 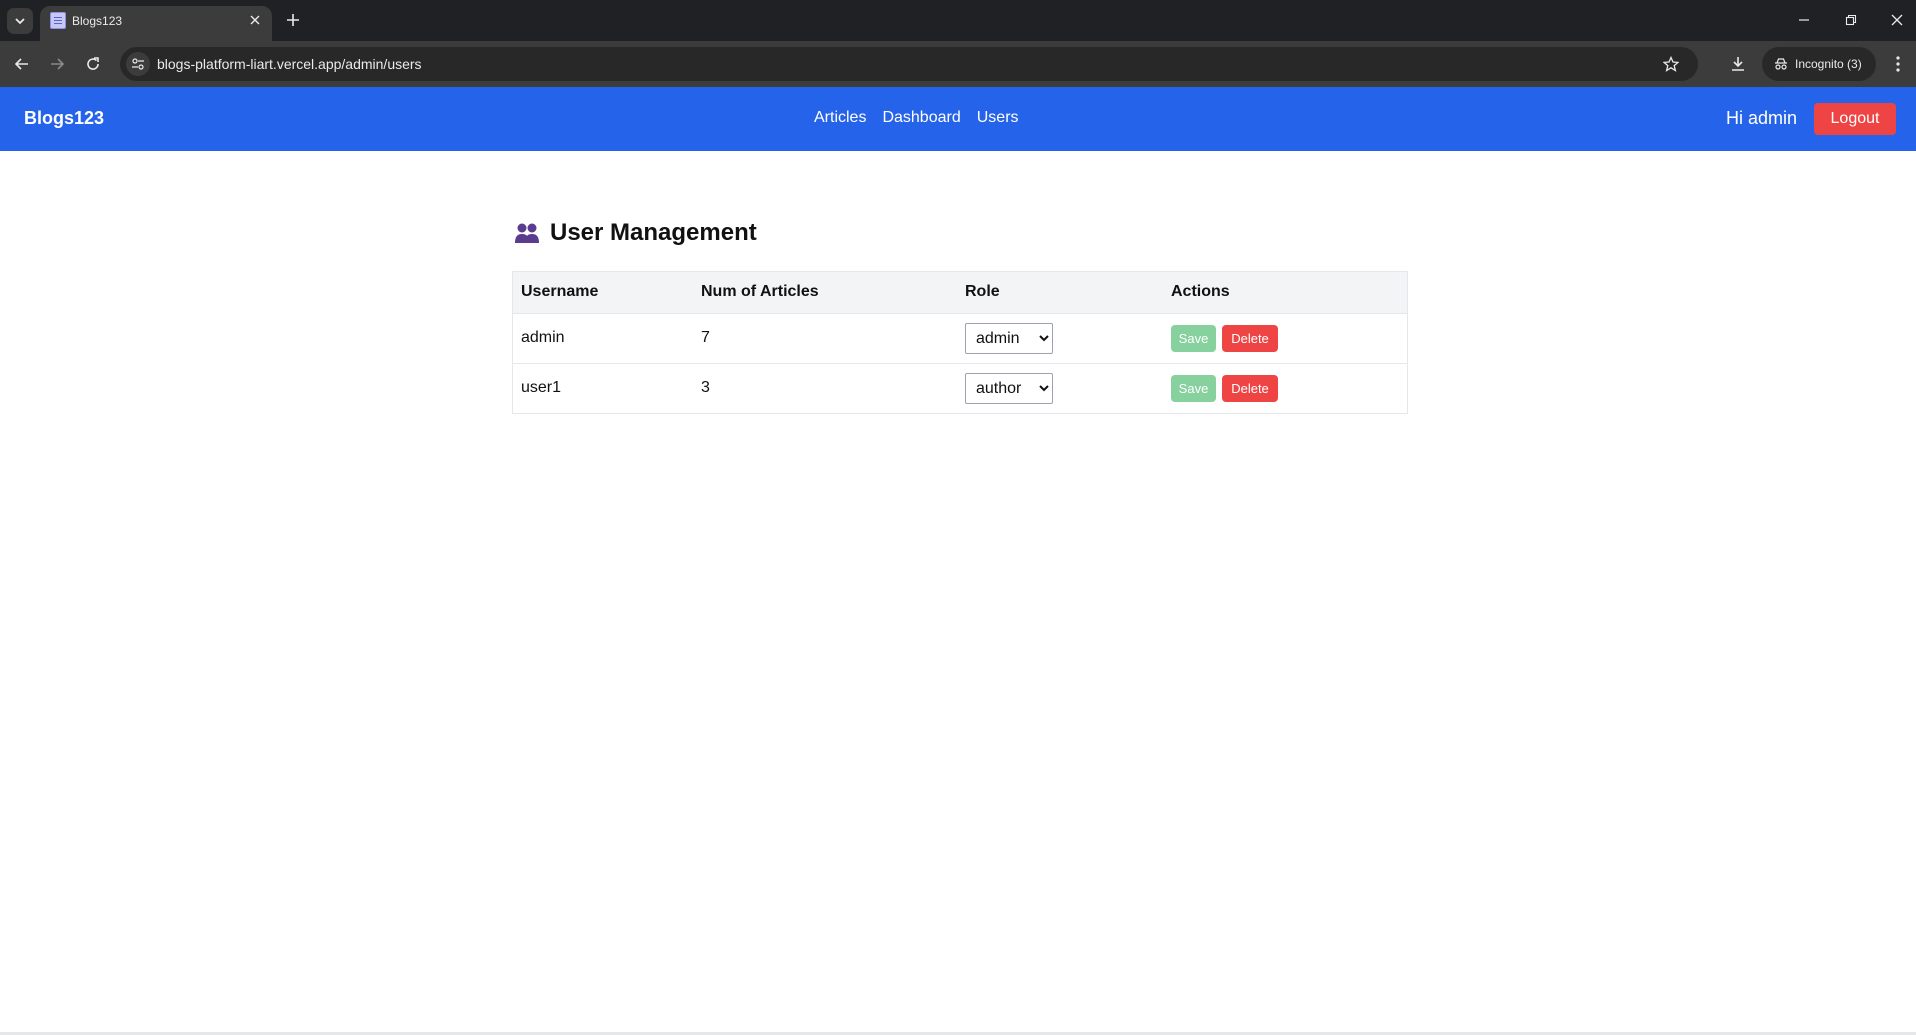 I want to click on role-select: admin, so click(x=1009, y=338).